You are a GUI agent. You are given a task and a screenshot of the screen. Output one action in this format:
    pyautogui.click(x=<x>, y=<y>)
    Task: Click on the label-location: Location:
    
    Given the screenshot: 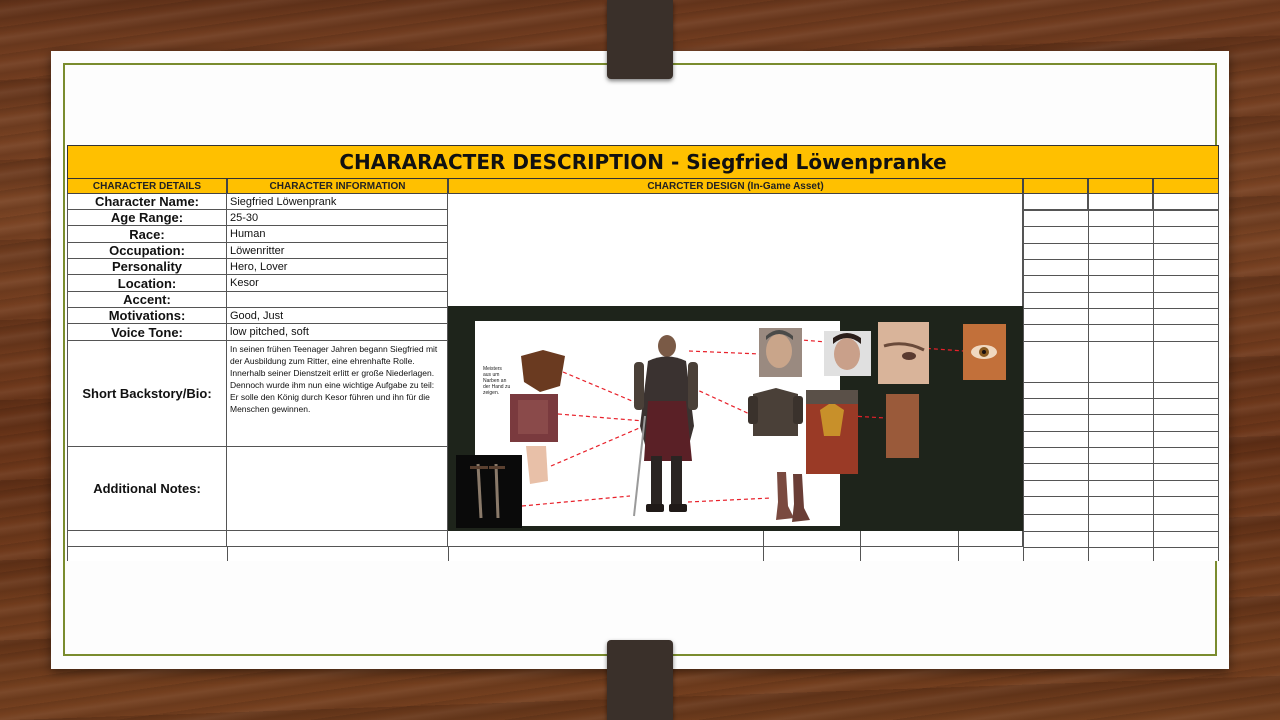 What is the action you would take?
    pyautogui.click(x=147, y=283)
    